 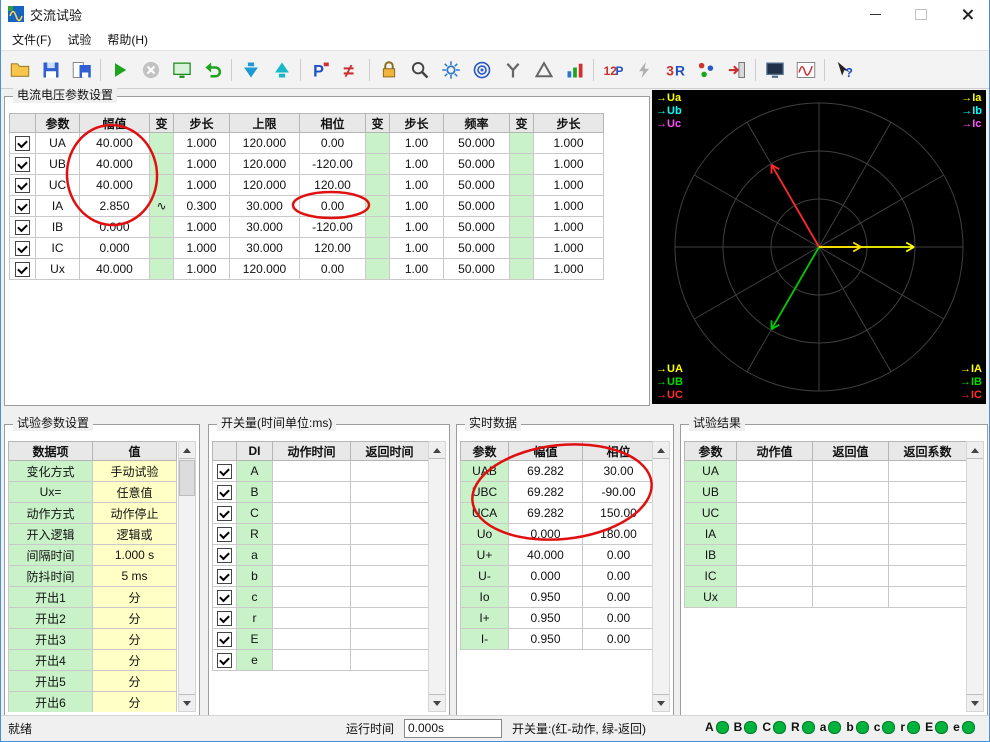 What do you see at coordinates (181, 70) in the screenshot?
I see `display-button` at bounding box center [181, 70].